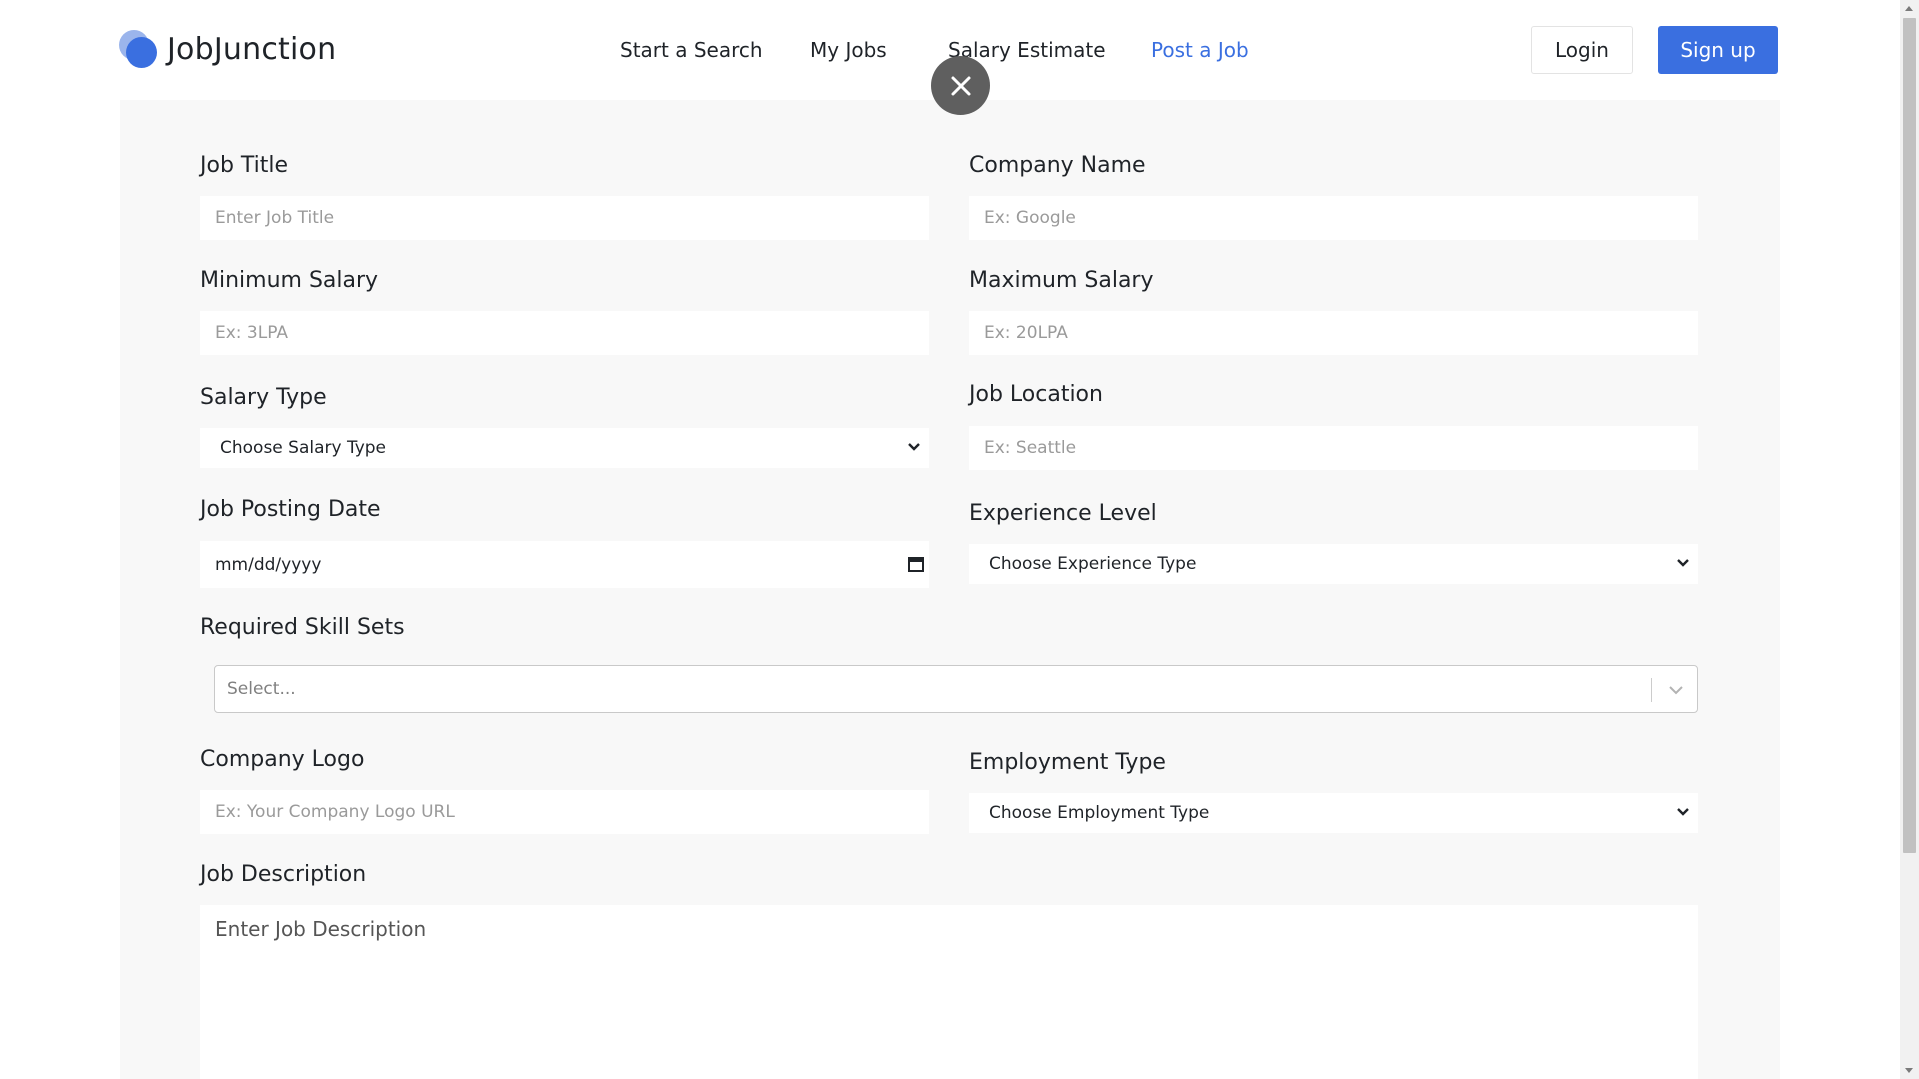 The width and height of the screenshot is (1919, 1079). I want to click on nav-my-jobs: My Jobs, so click(848, 50).